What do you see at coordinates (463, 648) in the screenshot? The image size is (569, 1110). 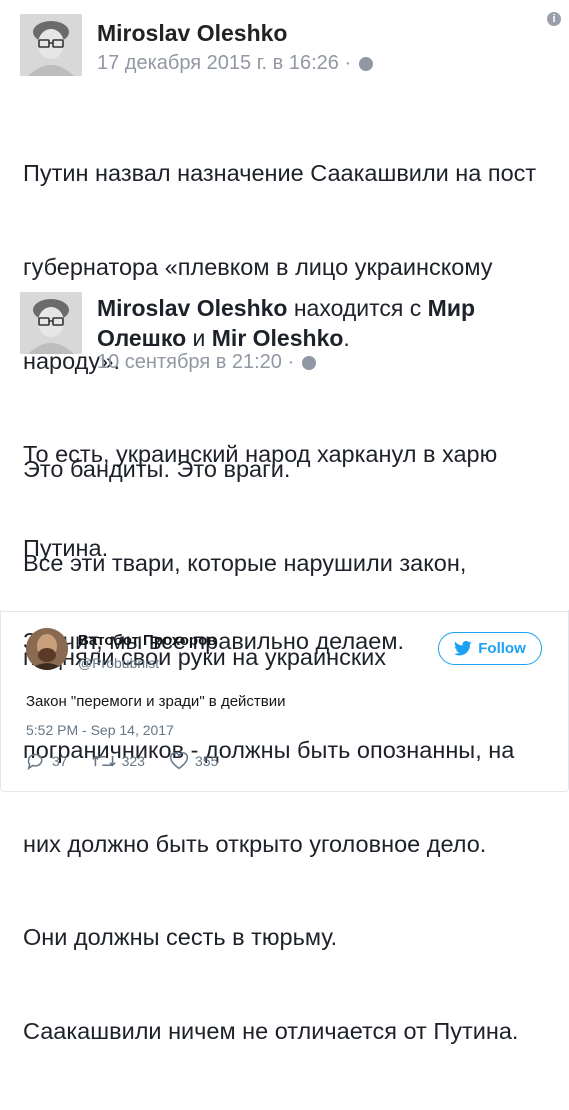 I see `twitter-bird-icon` at bounding box center [463, 648].